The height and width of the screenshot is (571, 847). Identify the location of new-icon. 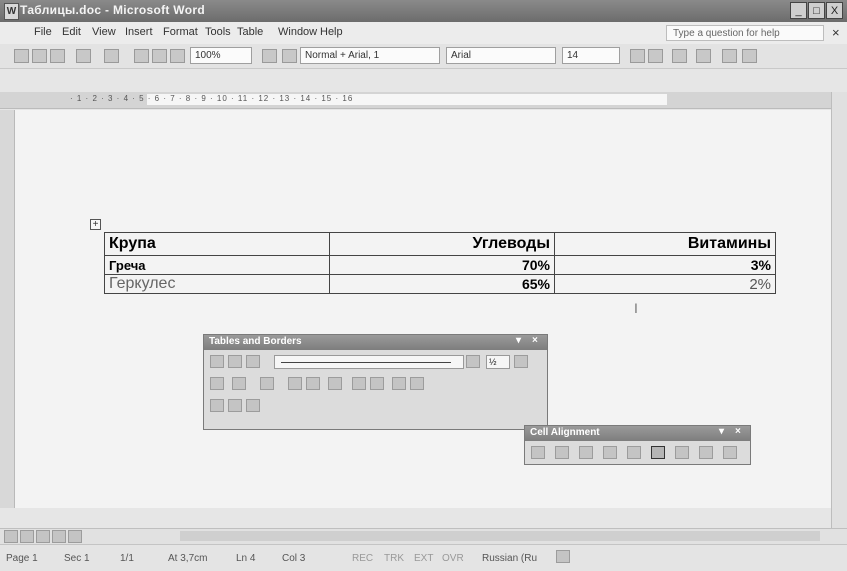
(21, 56).